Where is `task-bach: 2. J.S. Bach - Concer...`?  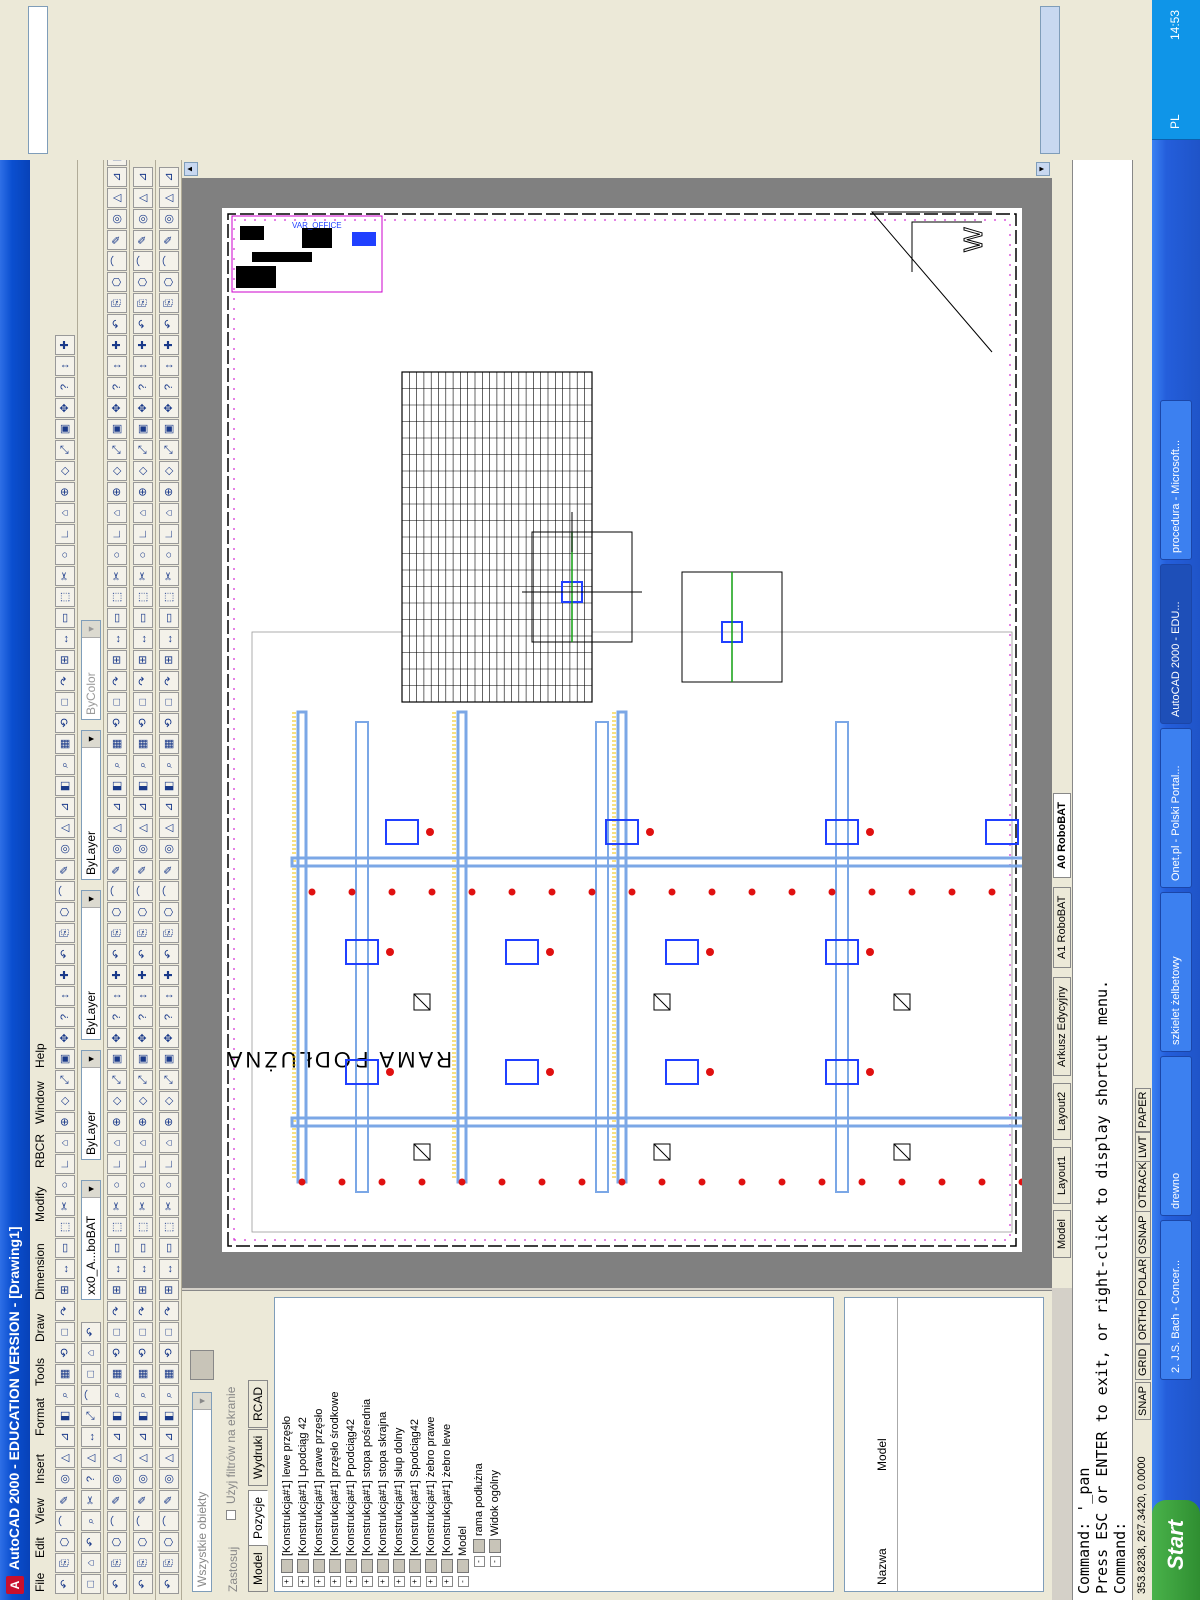
task-bach: 2. J.S. Bach - Concer... is located at coordinates (1176, 1300).